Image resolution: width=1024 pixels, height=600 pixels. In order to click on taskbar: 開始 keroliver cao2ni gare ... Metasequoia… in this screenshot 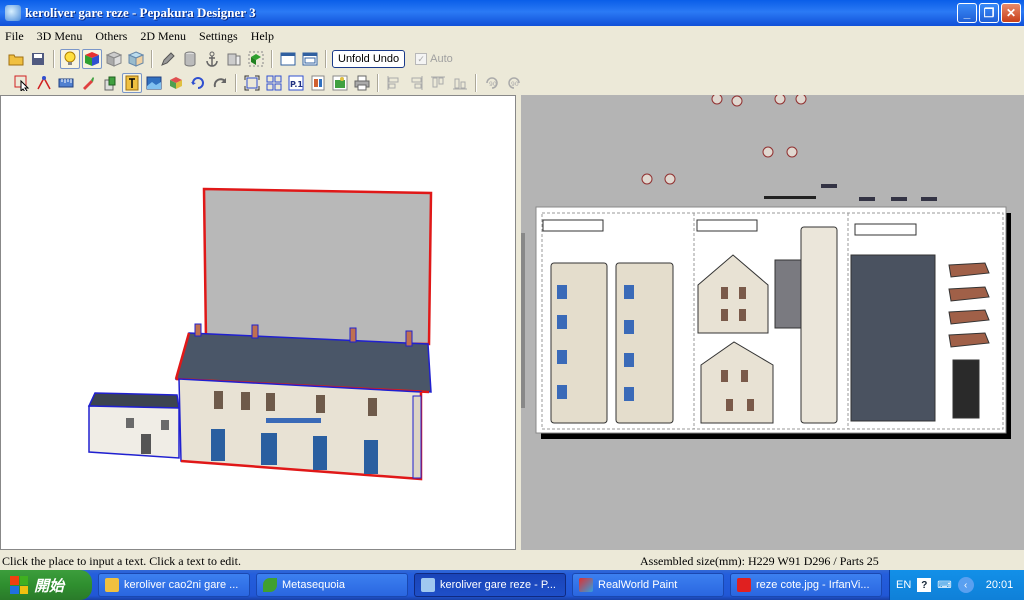, I will do `click(512, 585)`.